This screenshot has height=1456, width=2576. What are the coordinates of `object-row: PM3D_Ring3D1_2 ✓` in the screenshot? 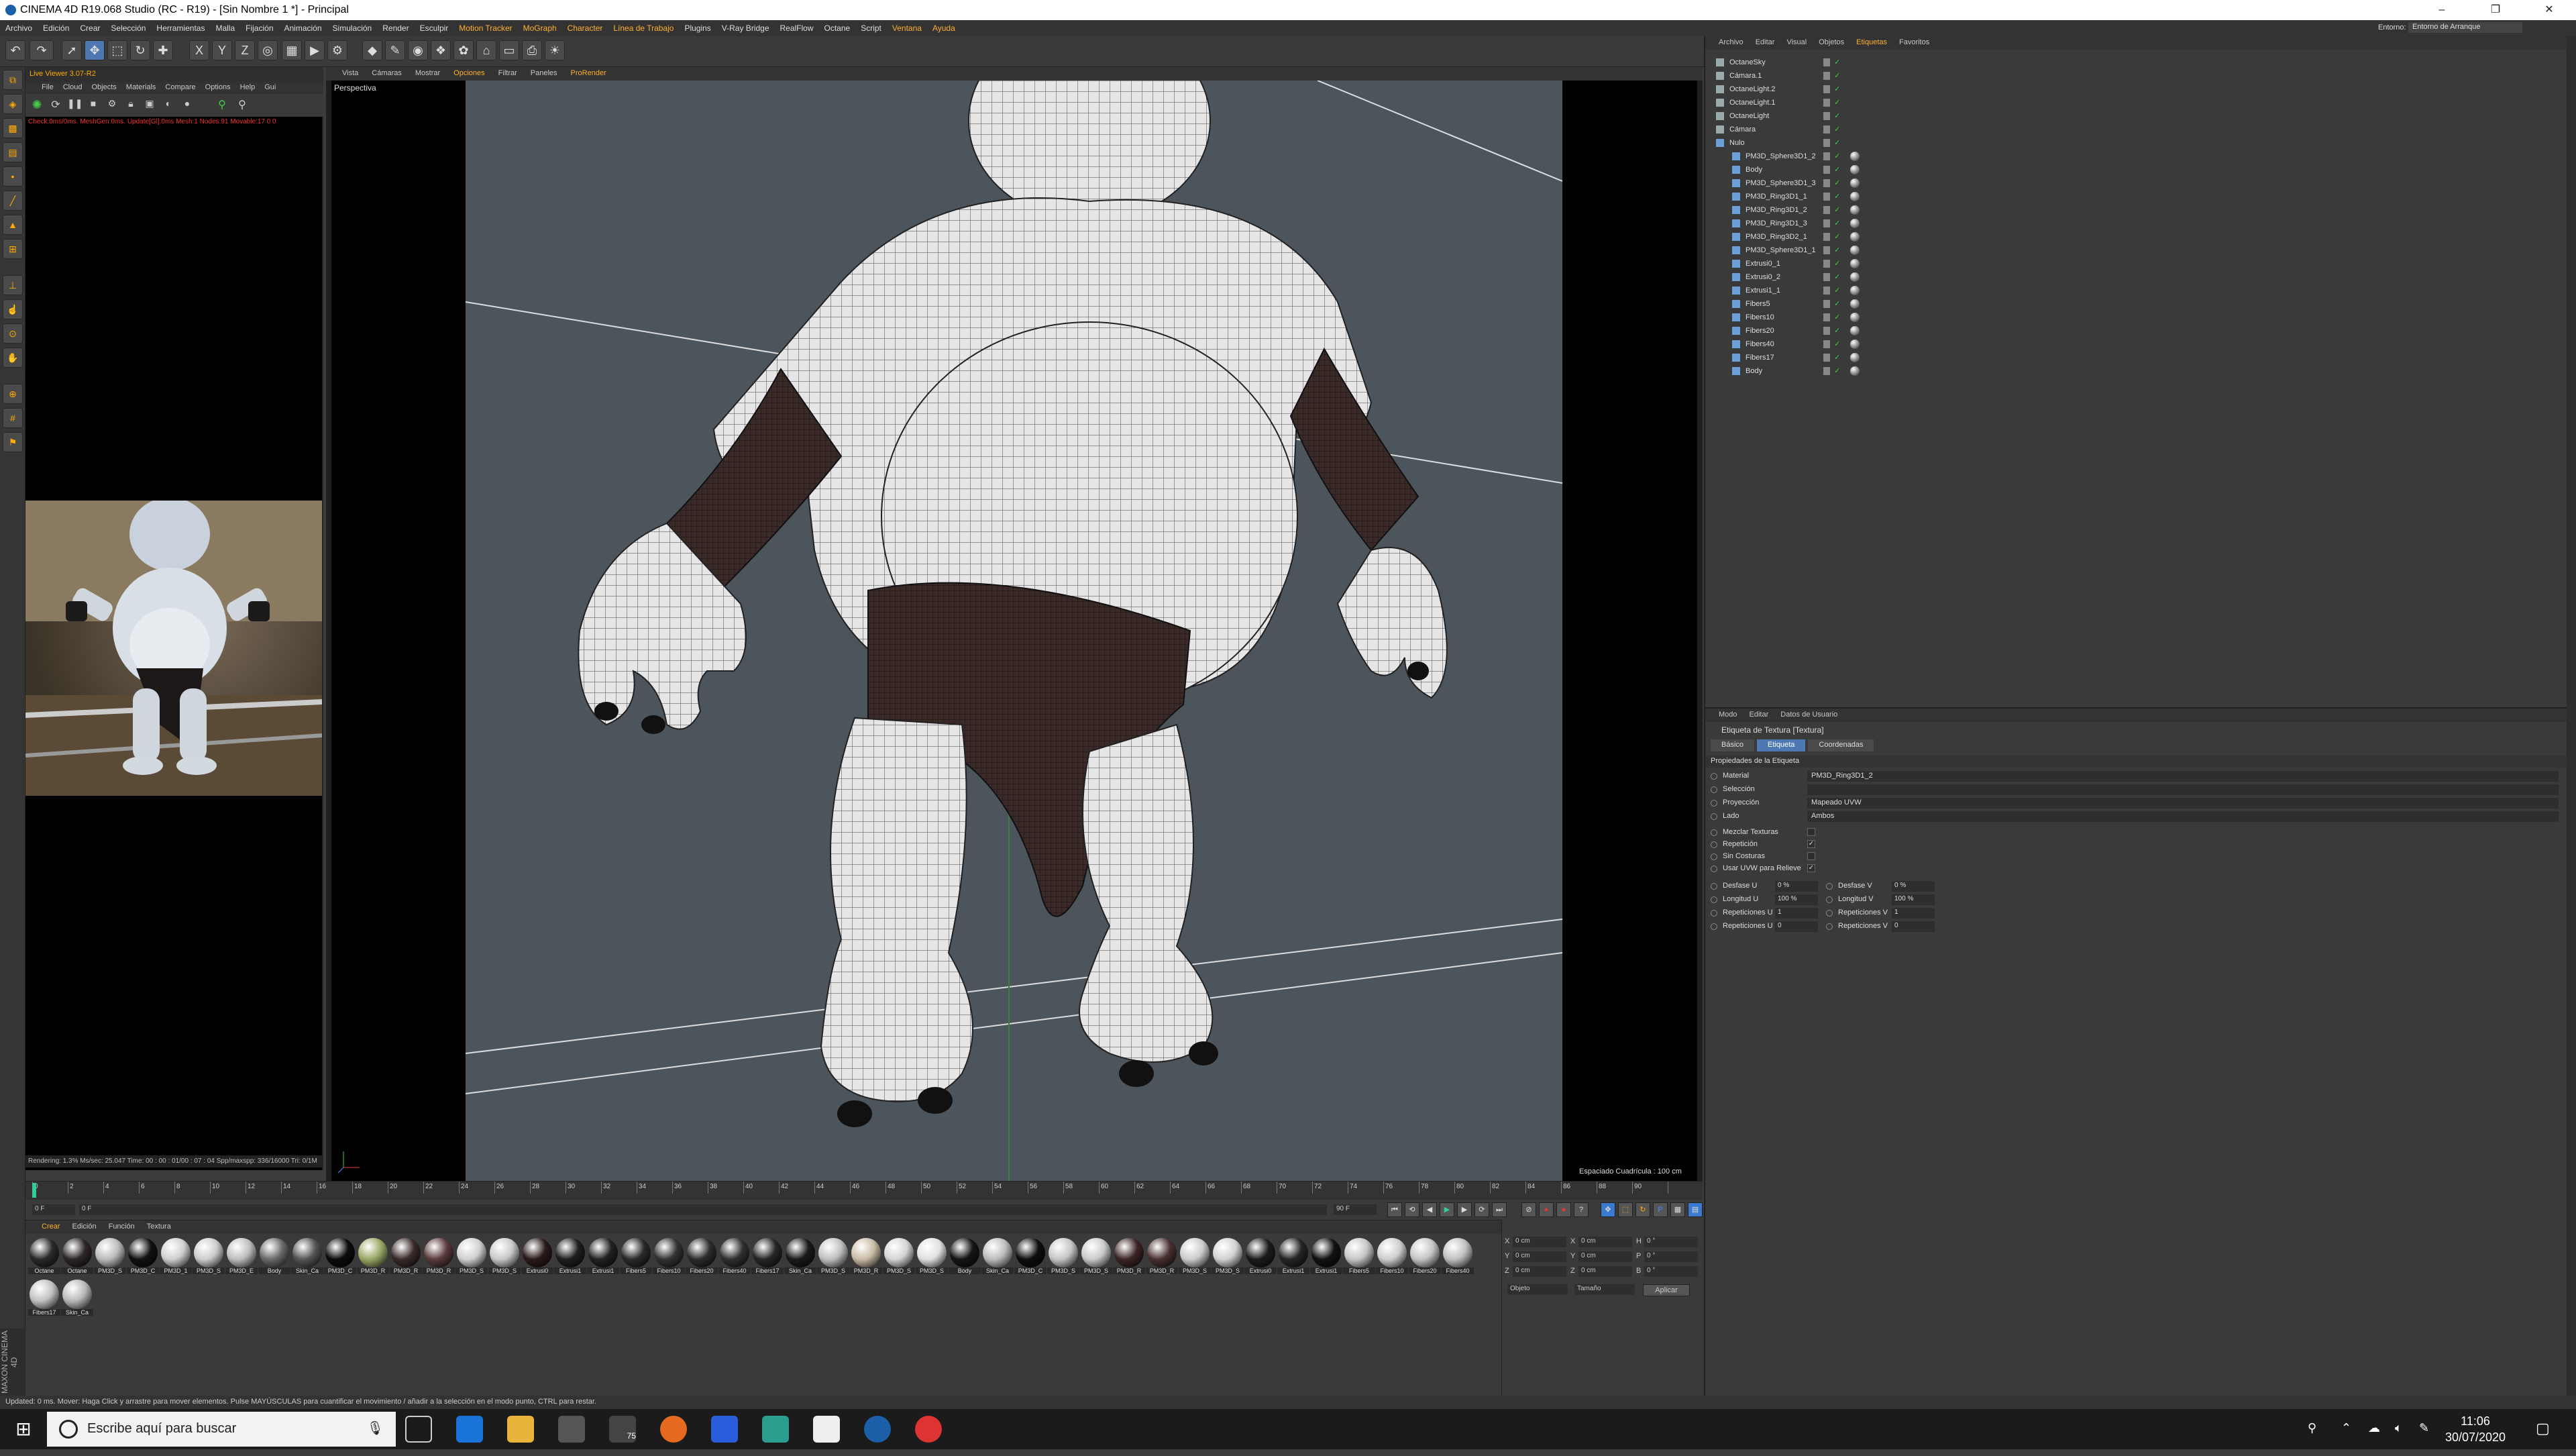 It's located at (2138, 211).